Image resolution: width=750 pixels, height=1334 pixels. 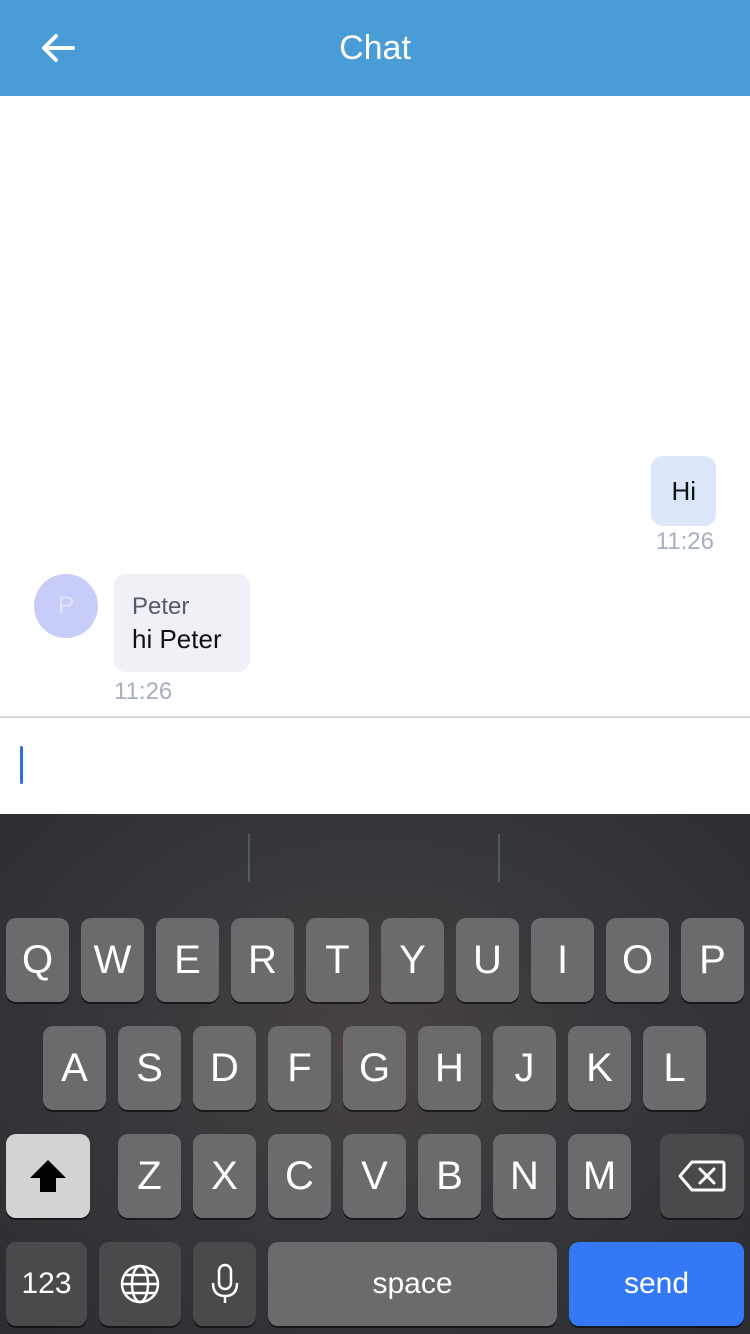 What do you see at coordinates (524, 1068) in the screenshot?
I see `key-j: J` at bounding box center [524, 1068].